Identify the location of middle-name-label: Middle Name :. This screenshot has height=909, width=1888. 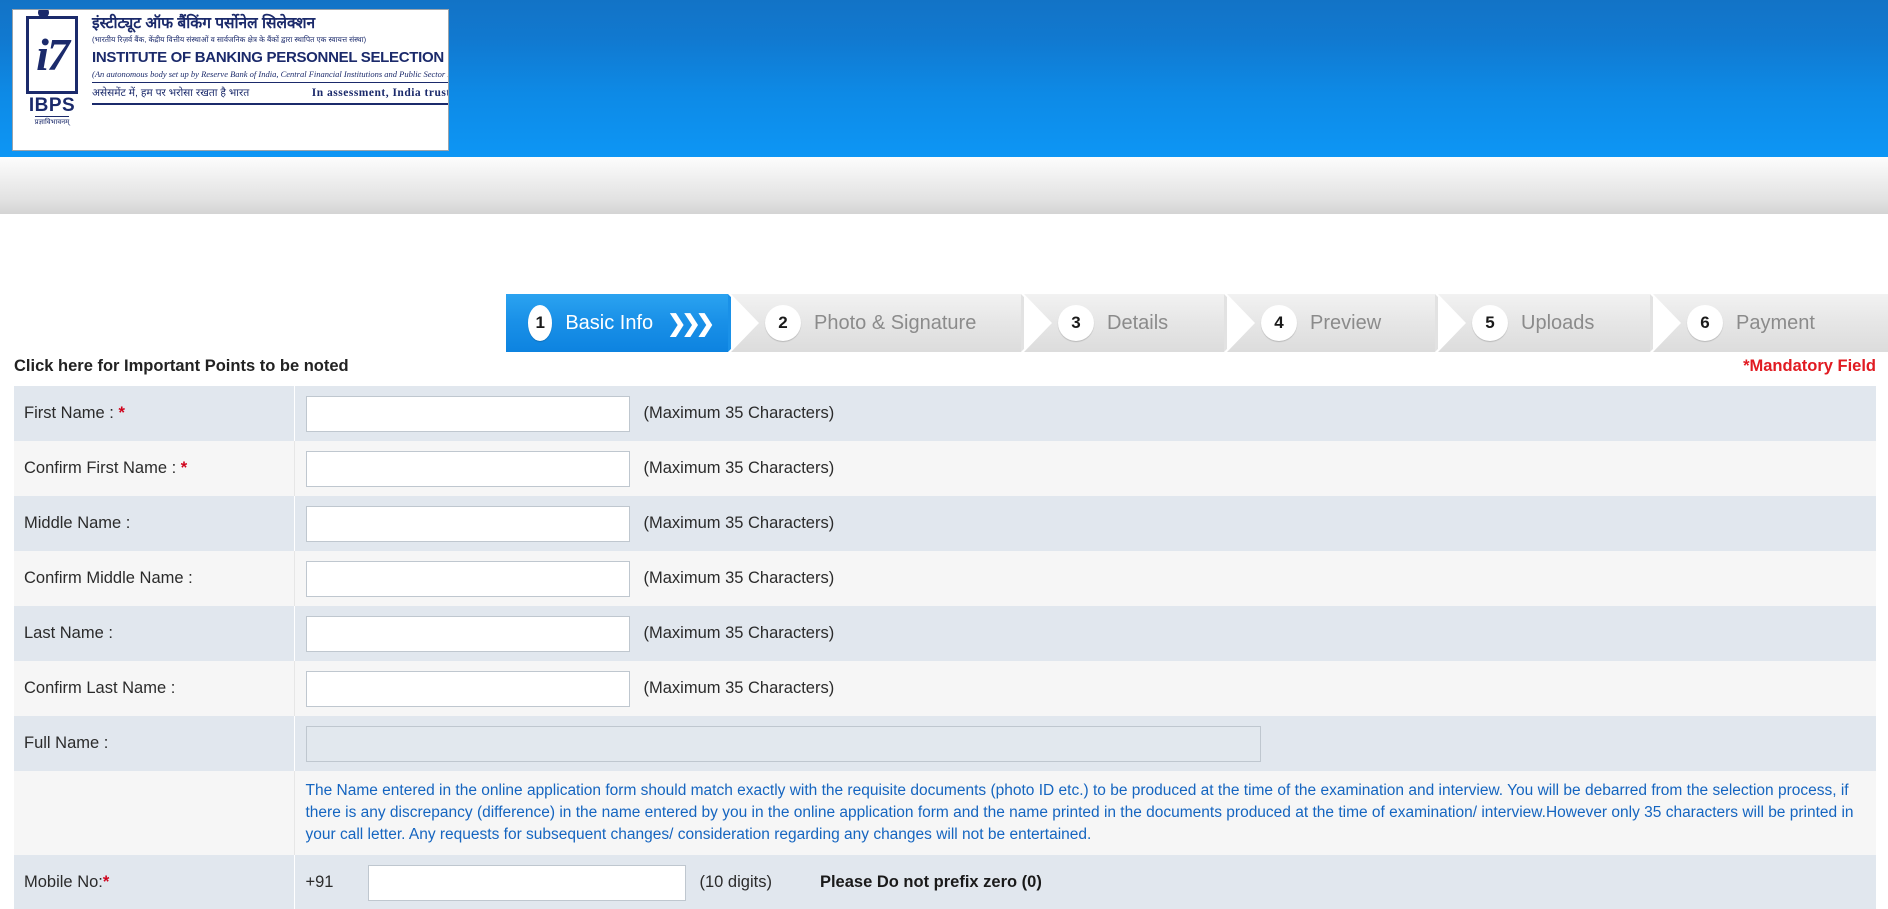
(154, 523).